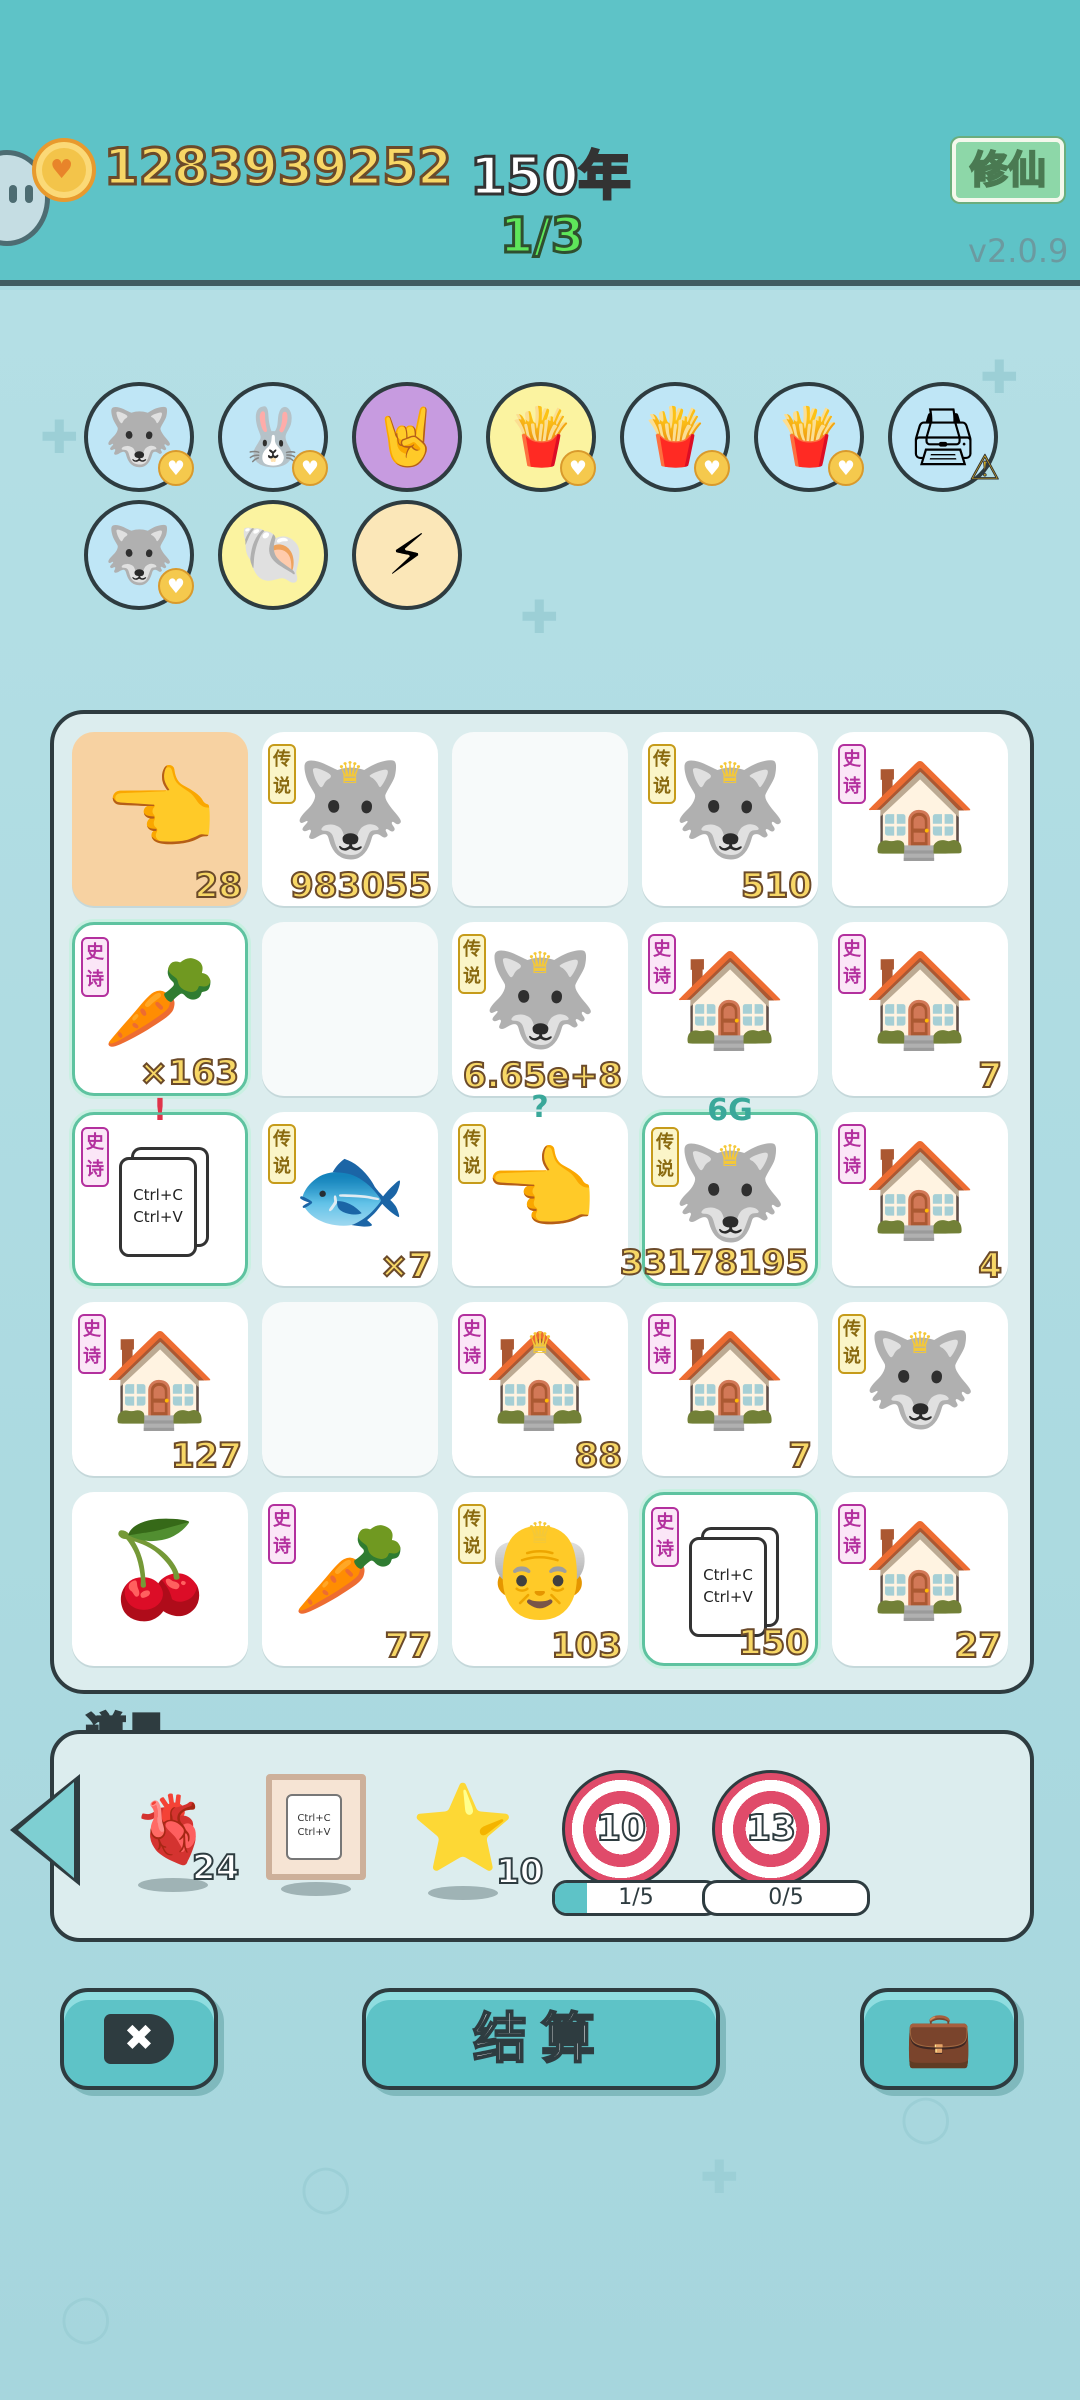 The image size is (1080, 2400). Describe the element at coordinates (273, 437) in the screenshot. I see `rabbit-skill: 🐰 ♥` at that location.